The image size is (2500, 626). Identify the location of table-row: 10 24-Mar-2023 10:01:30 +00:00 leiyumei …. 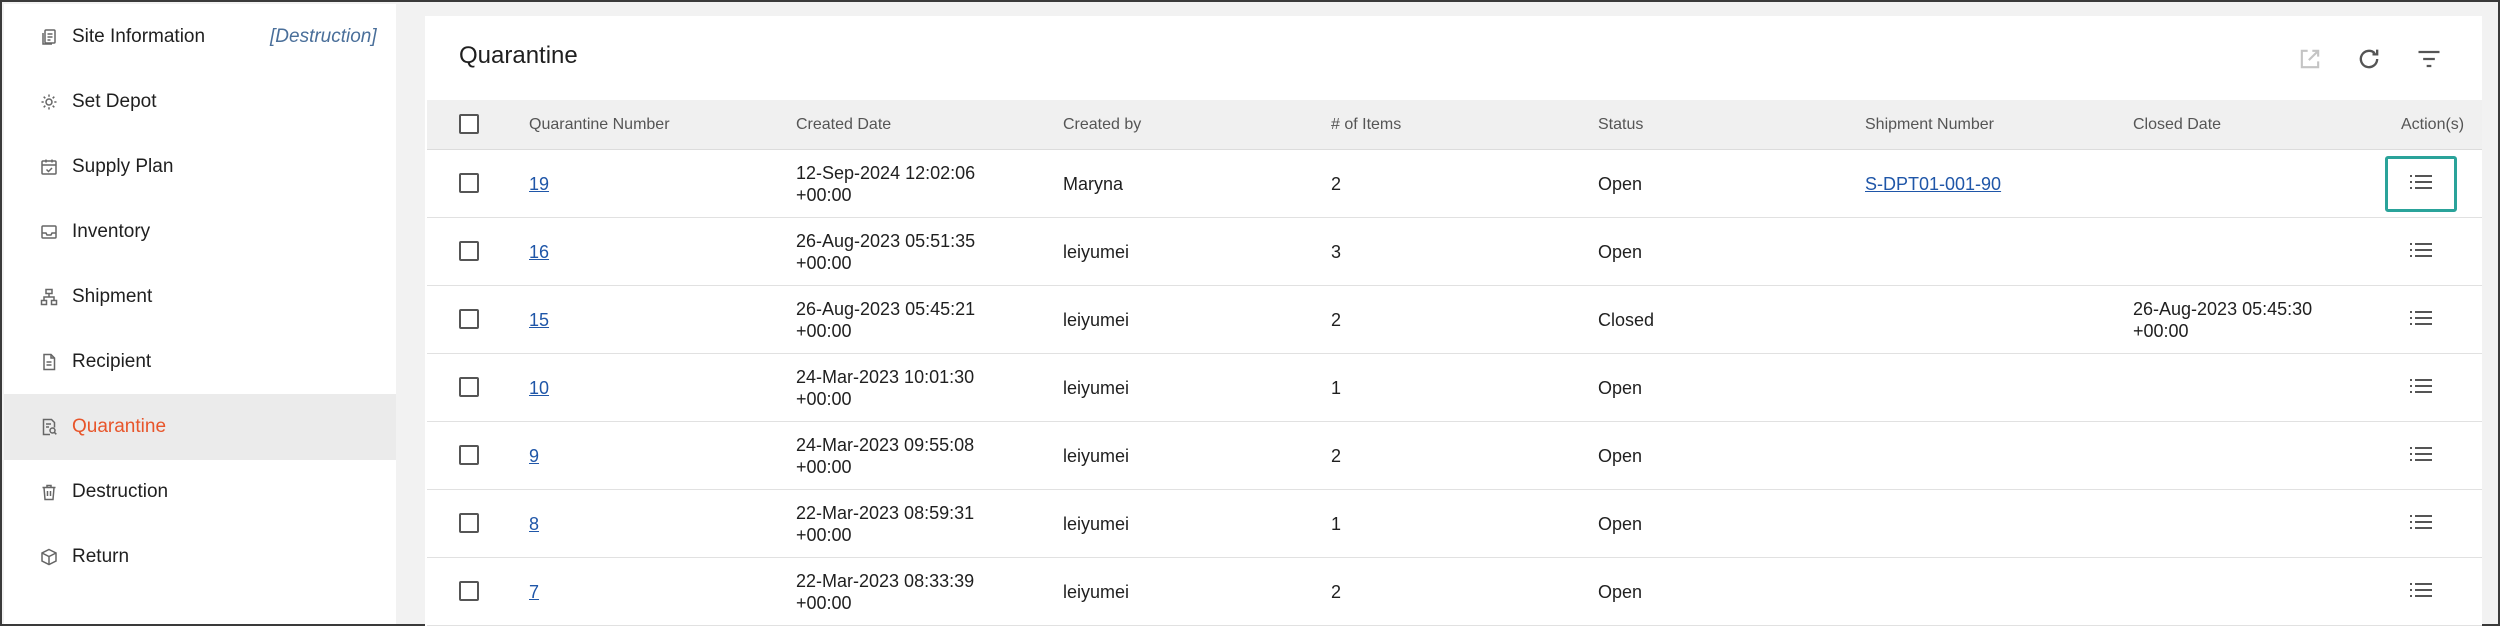
(1454, 388).